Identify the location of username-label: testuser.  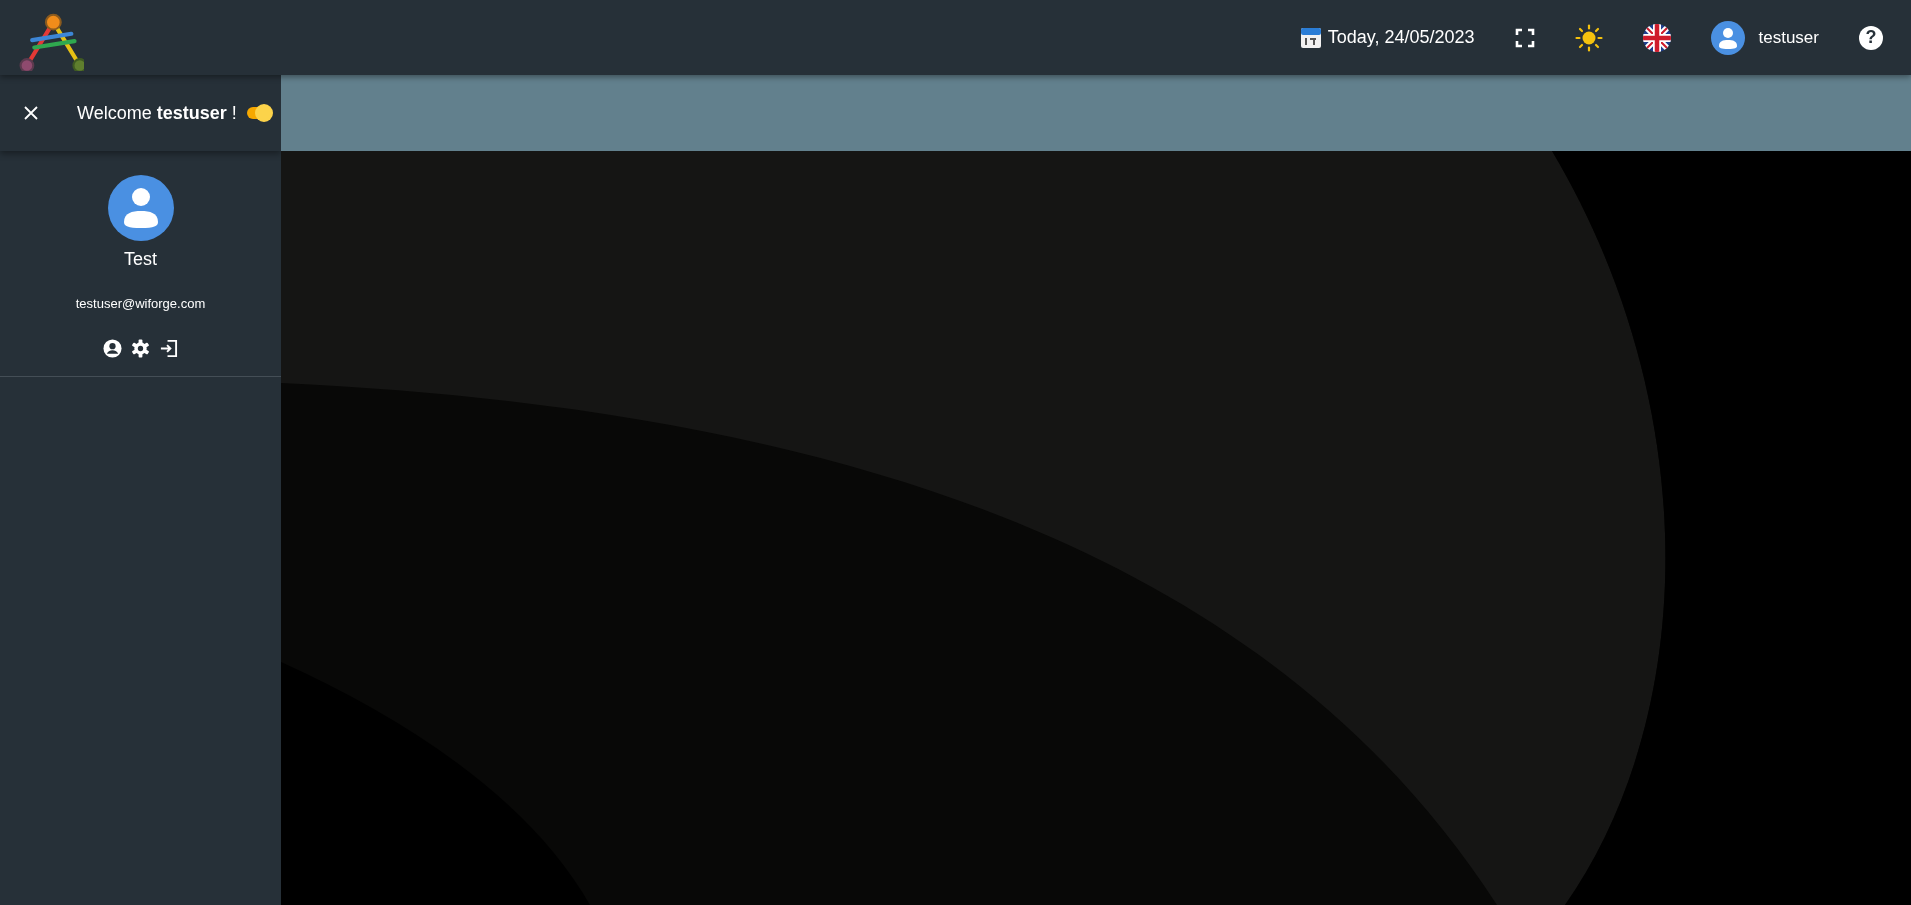
(1788, 37).